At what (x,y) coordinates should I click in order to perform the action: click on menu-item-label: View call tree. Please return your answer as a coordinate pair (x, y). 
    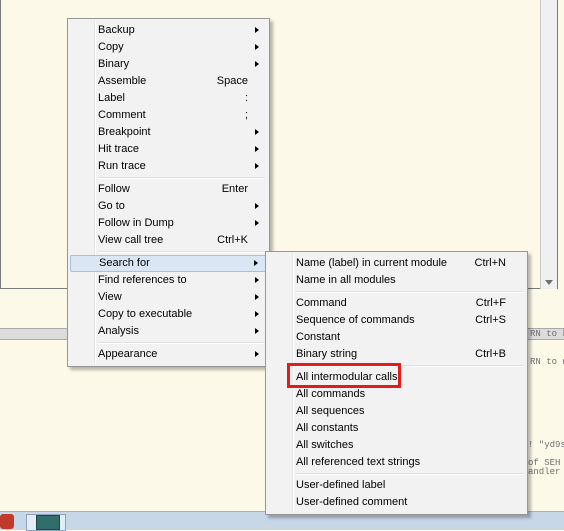
    Looking at the image, I should click on (131, 240).